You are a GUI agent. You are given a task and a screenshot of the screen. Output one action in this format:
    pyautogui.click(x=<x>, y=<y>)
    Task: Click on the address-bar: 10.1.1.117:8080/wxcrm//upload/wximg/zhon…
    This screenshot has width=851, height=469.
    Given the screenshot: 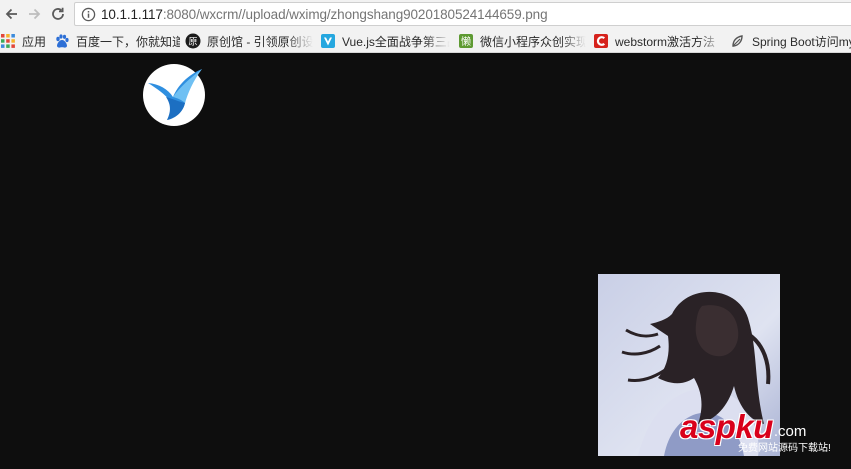 What is the action you would take?
    pyautogui.click(x=462, y=14)
    